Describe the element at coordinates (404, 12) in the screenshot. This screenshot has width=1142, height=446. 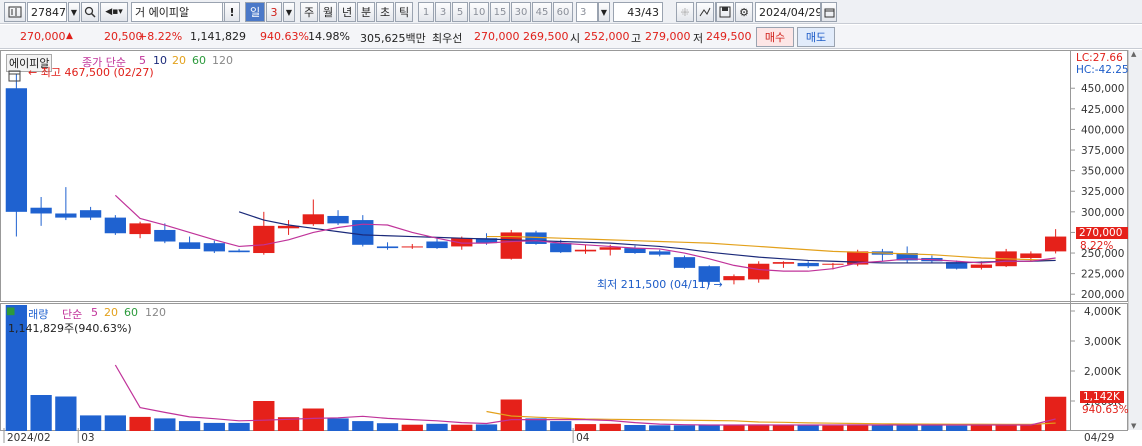
I see `period-tick-button: 틱` at that location.